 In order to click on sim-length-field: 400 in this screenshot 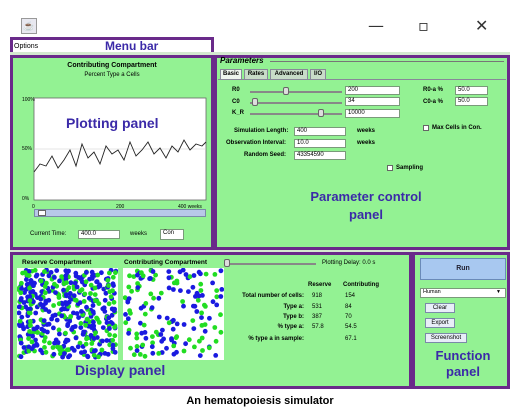, I will do `click(320, 131)`.